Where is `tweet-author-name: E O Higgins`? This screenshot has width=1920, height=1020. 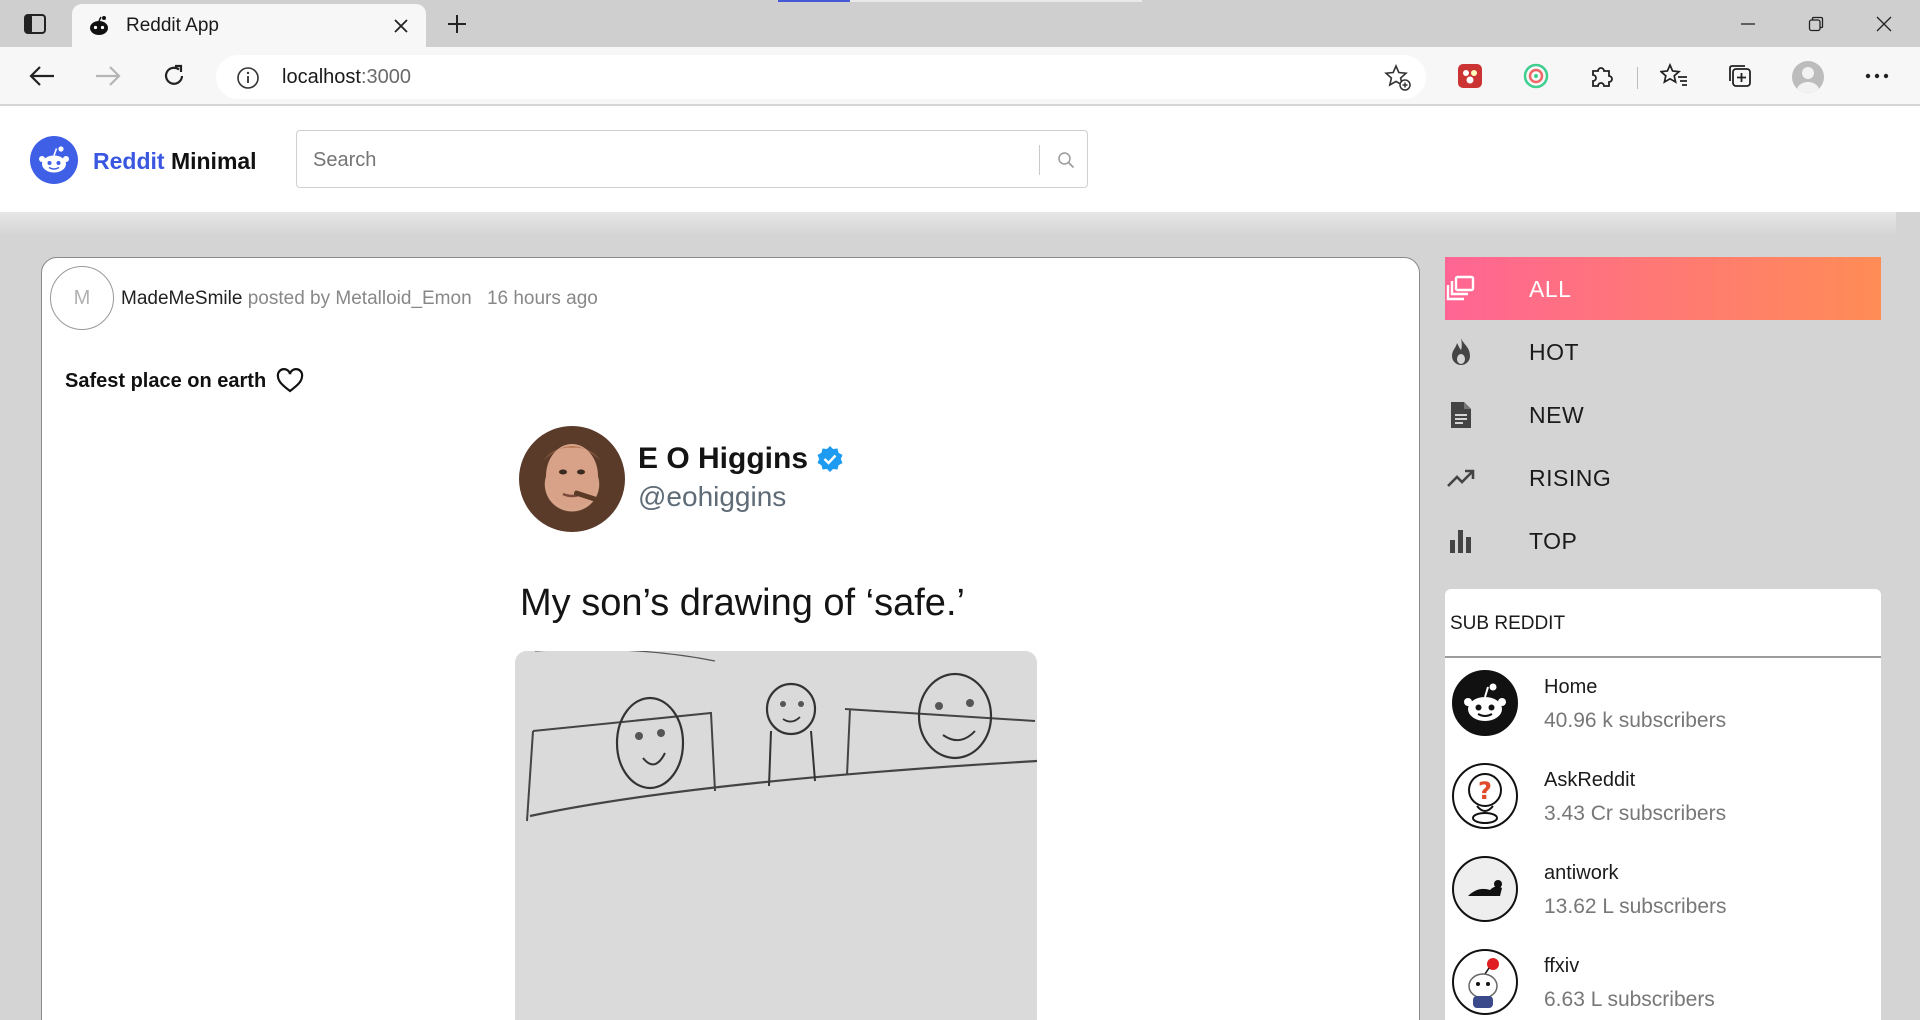 tweet-author-name: E O Higgins is located at coordinates (723, 458).